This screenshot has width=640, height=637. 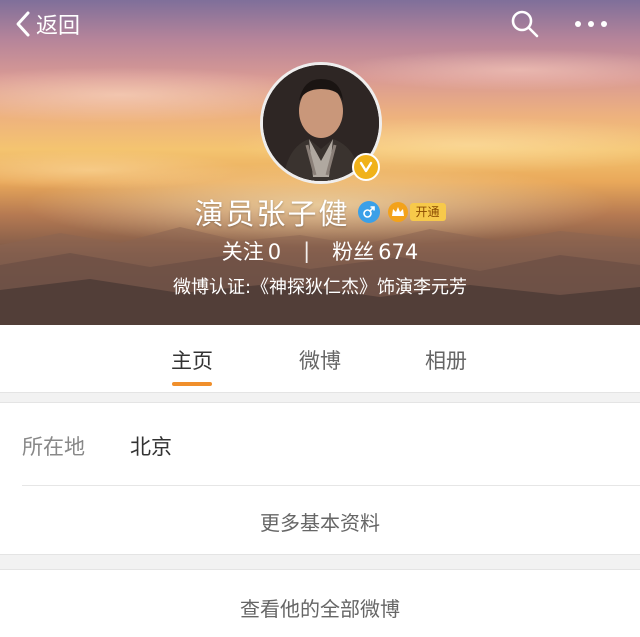 What do you see at coordinates (353, 252) in the screenshot?
I see `followers-label: 粉丝` at bounding box center [353, 252].